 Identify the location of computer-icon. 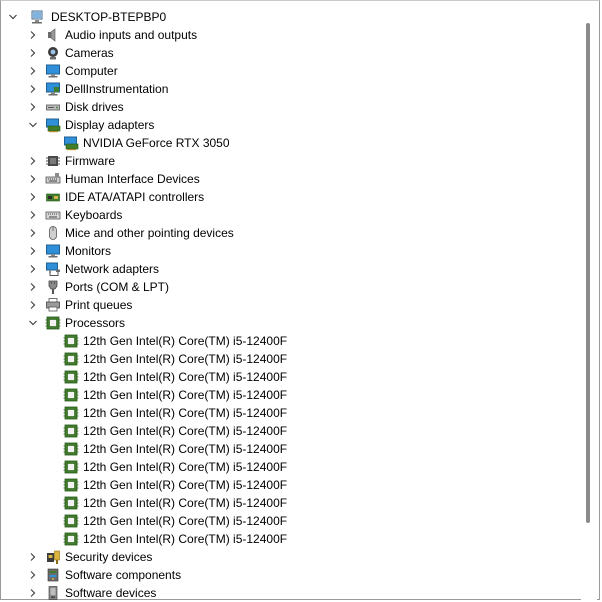
(53, 71).